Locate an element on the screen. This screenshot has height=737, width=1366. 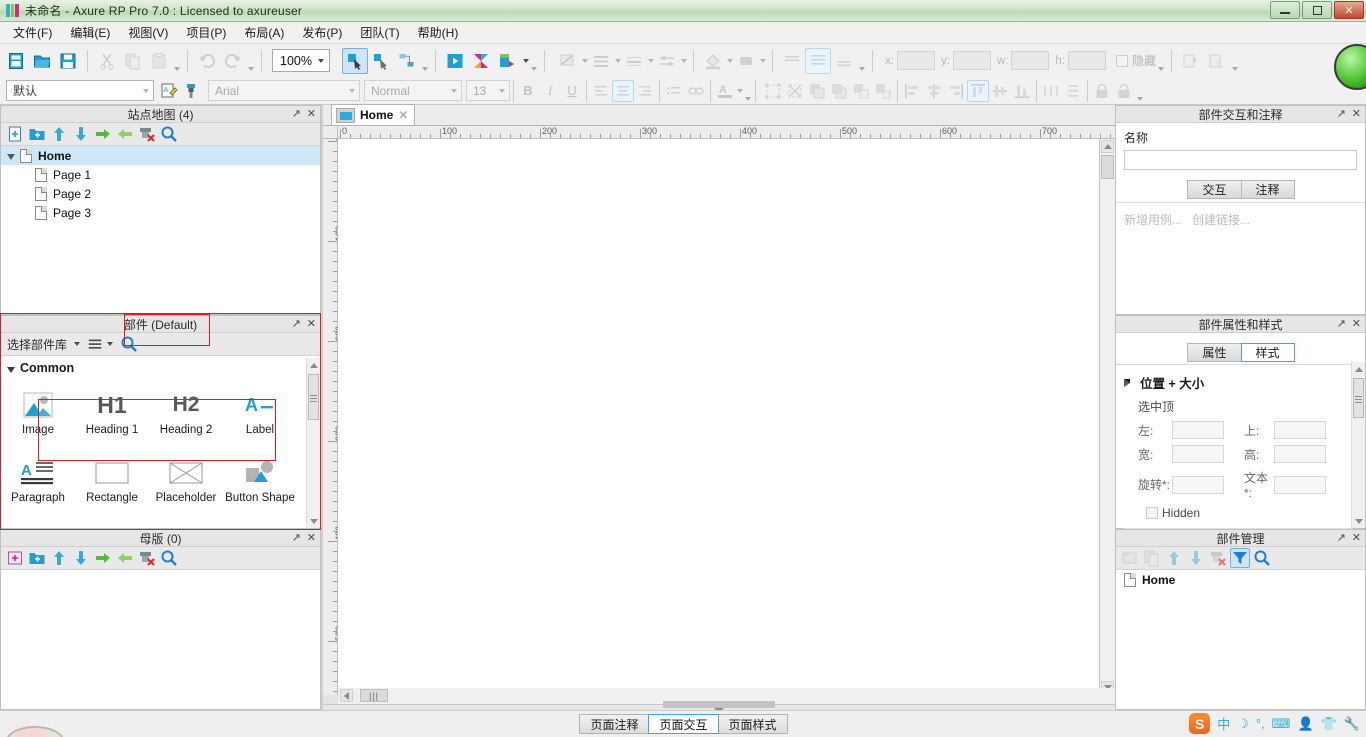
expand-triangle-icon is located at coordinates (11, 157).